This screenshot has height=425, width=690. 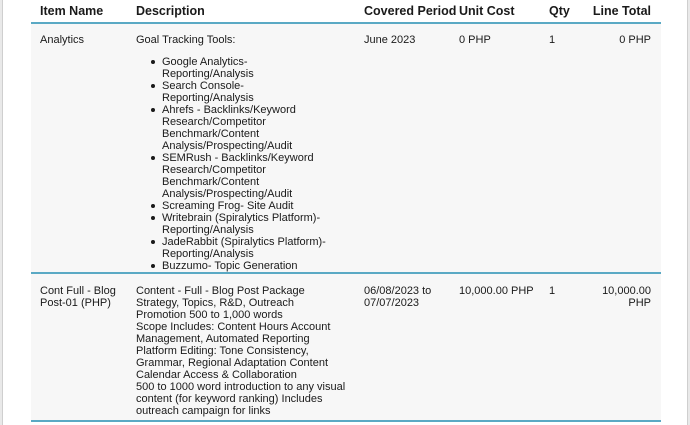 I want to click on unit-cost-cell: 10,000.00 PHP, so click(x=496, y=347).